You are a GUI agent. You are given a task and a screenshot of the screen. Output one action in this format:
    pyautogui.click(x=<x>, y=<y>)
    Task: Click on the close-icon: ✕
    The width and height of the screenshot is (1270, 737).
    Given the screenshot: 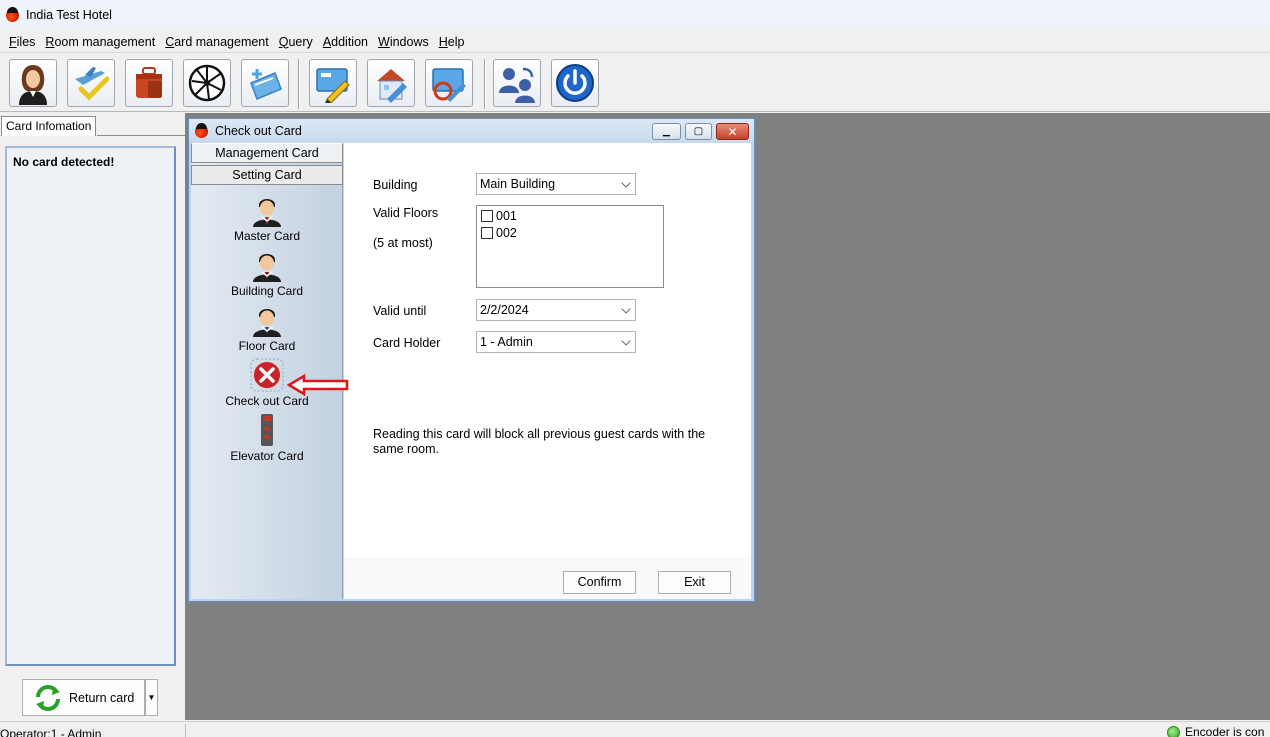 What is the action you would take?
    pyautogui.click(x=732, y=131)
    